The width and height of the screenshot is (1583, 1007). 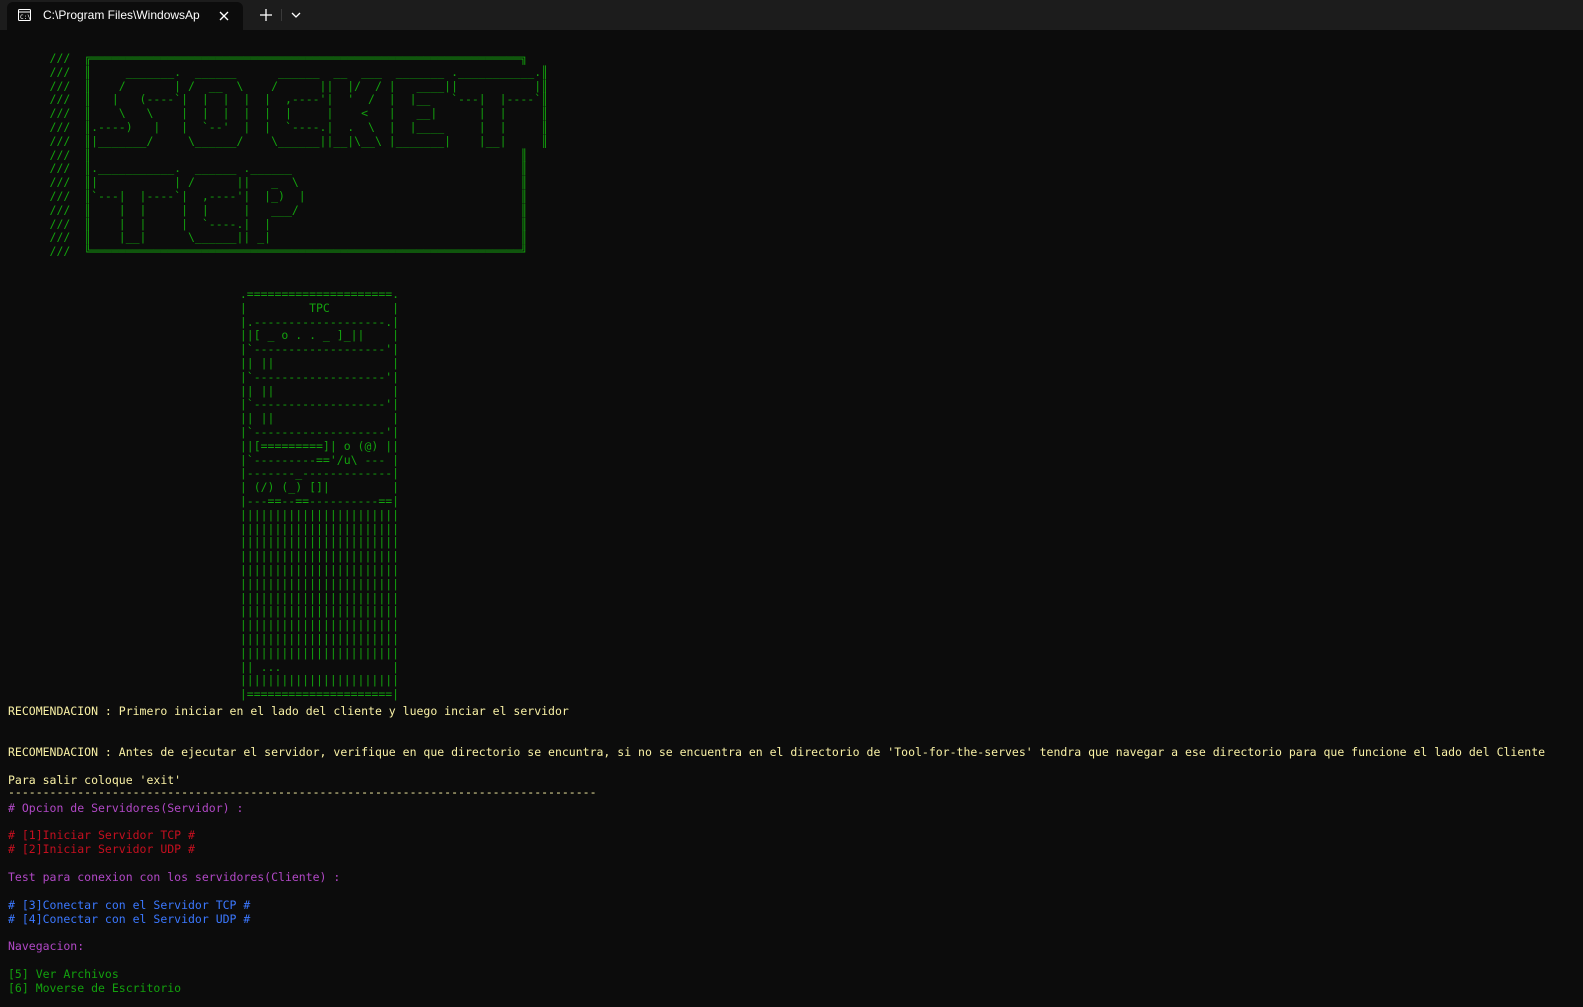 I want to click on tab-title: C:\Program Files\WindowsAp, so click(x=121, y=15).